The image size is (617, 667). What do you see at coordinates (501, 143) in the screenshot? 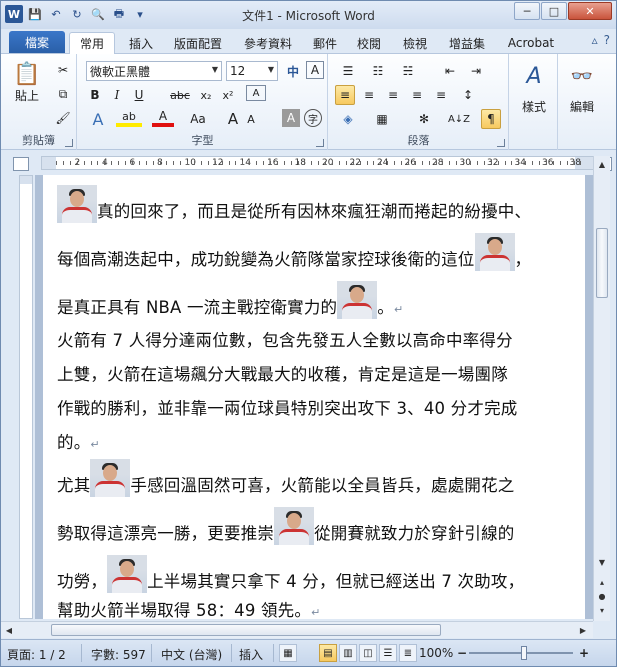
I see `paragraph-launcher-icon` at bounding box center [501, 143].